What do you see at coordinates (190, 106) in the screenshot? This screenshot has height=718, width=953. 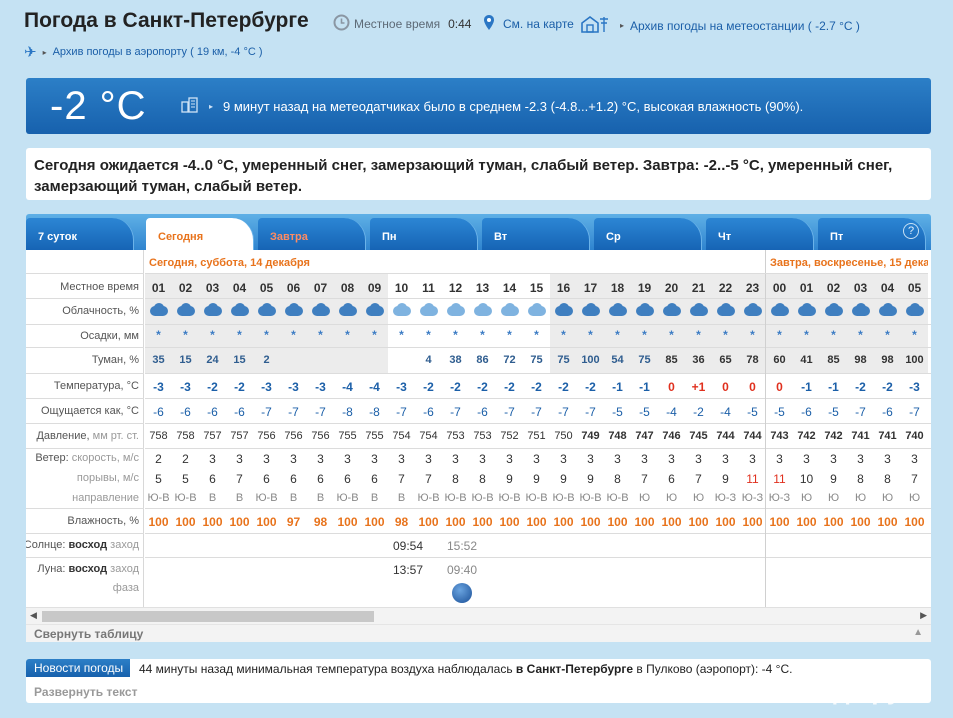 I see `building-icon` at bounding box center [190, 106].